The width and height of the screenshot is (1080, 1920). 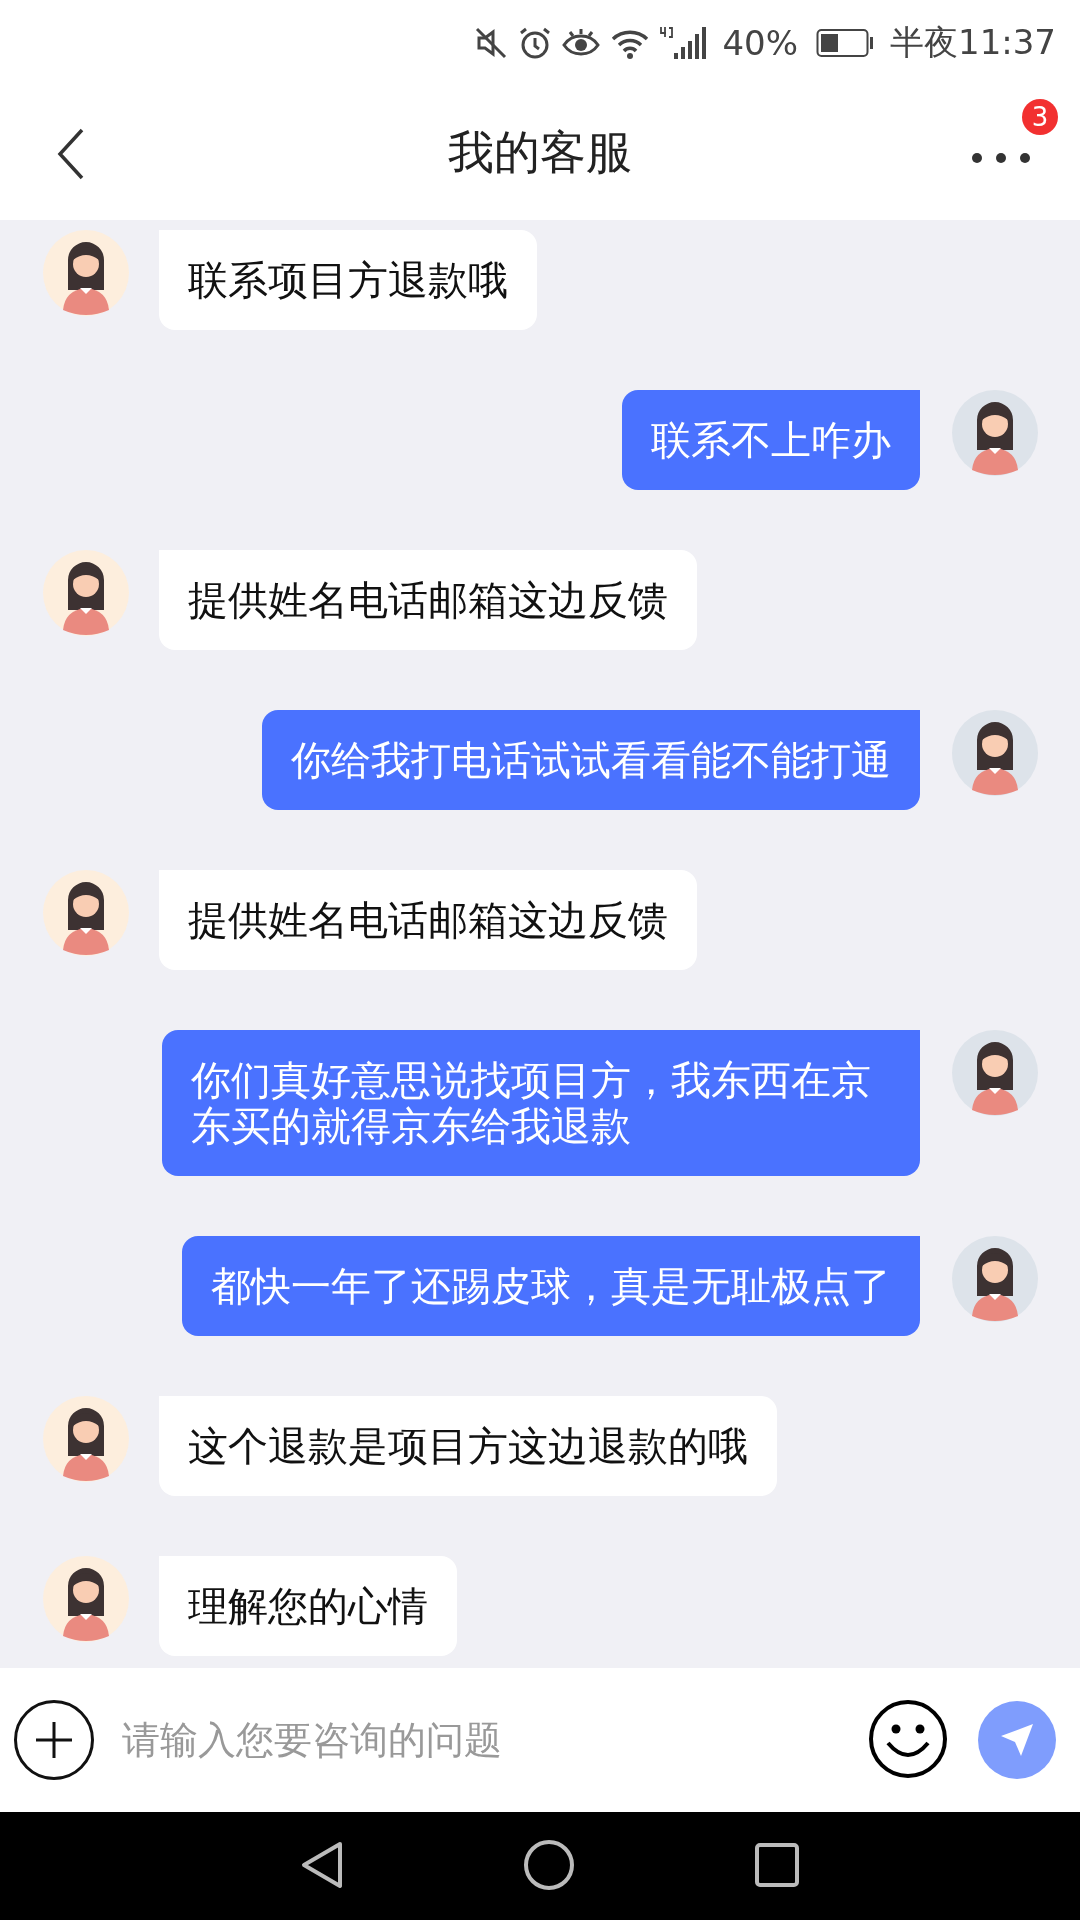 What do you see at coordinates (1040, 117) in the screenshot?
I see `notification-badge: 3` at bounding box center [1040, 117].